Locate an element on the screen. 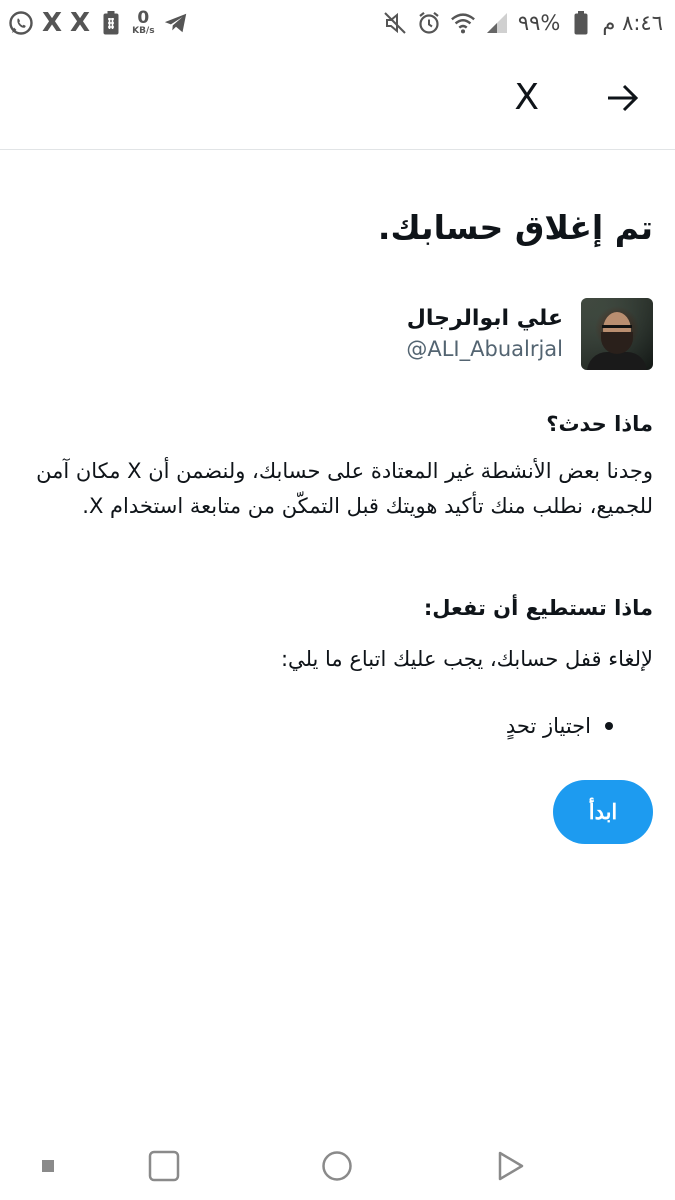  list-item: اجتياز تحدٍ is located at coordinates (559, 726).